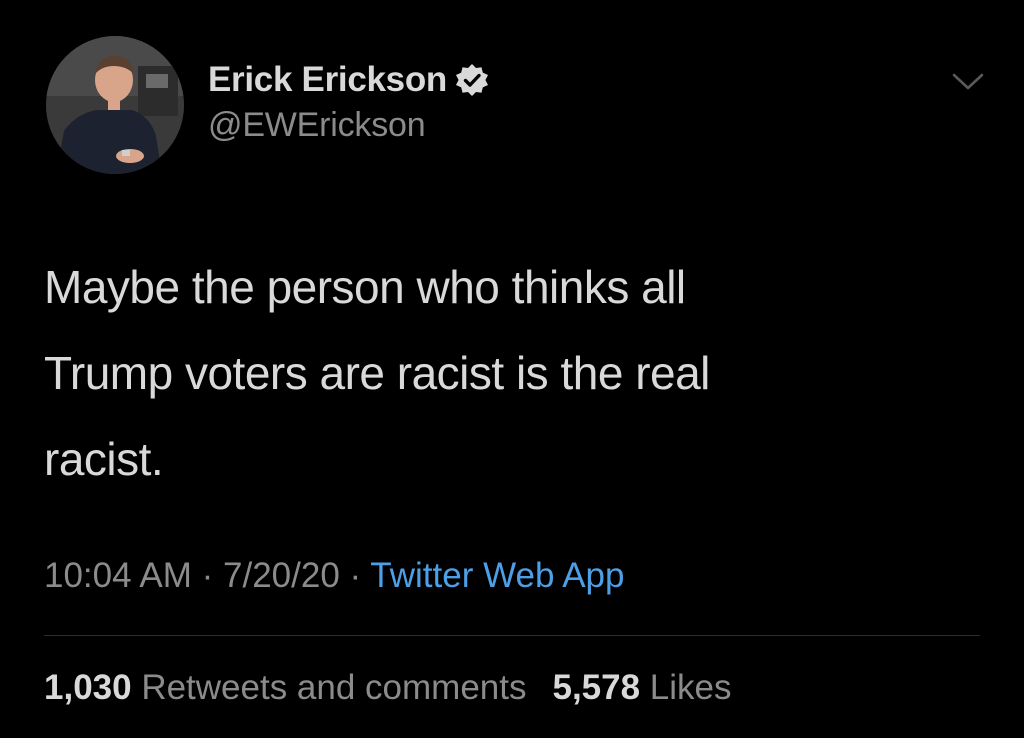 The image size is (1024, 738). What do you see at coordinates (472, 80) in the screenshot?
I see `verified-badge-icon` at bounding box center [472, 80].